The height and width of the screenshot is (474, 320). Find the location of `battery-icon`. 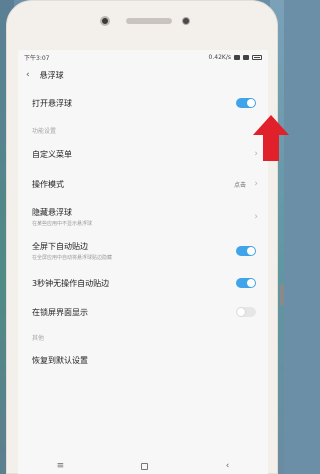

battery-icon is located at coordinates (257, 57).